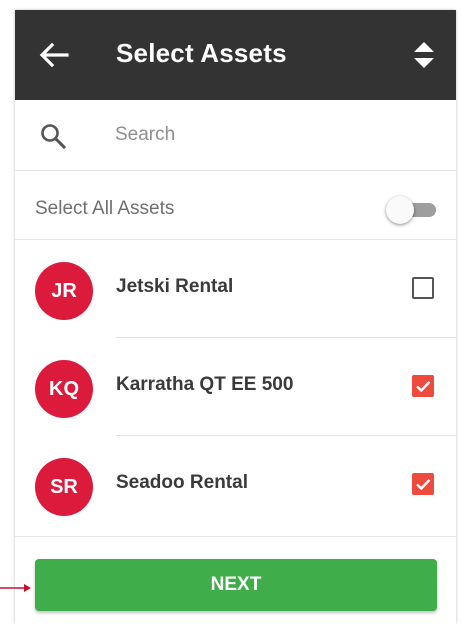 The width and height of the screenshot is (462, 624). What do you see at coordinates (175, 286) in the screenshot?
I see `asset-name: Jetski Rental` at bounding box center [175, 286].